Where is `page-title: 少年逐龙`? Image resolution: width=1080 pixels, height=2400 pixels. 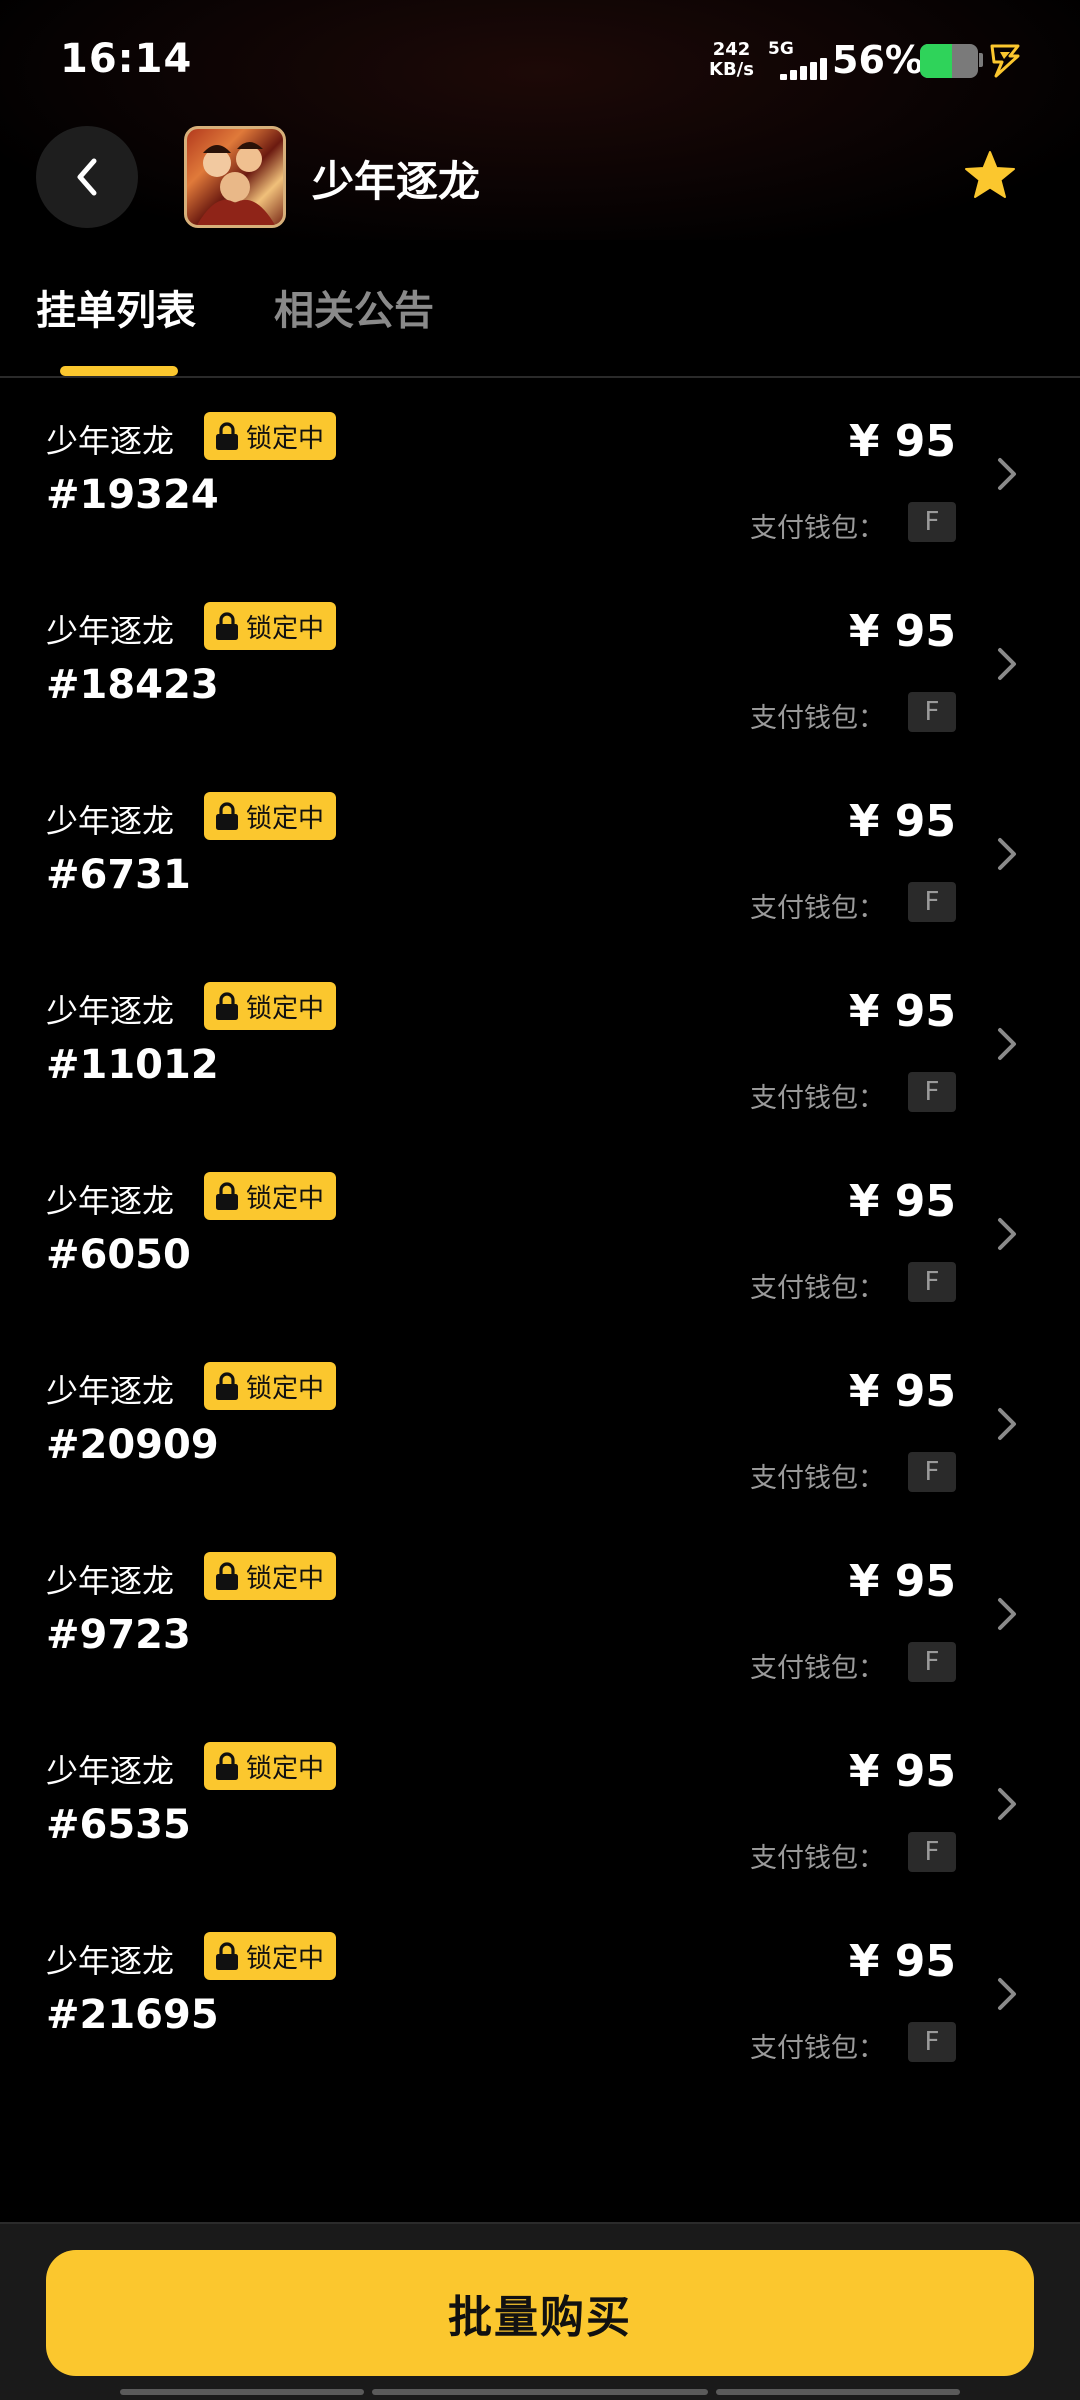
page-title: 少年逐龙 is located at coordinates (396, 181).